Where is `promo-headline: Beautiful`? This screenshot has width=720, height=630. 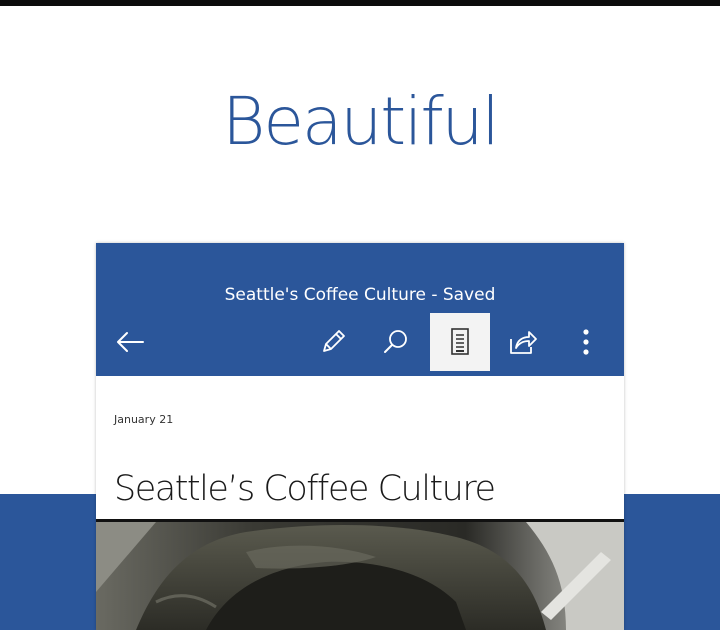 promo-headline: Beautiful is located at coordinates (361, 121).